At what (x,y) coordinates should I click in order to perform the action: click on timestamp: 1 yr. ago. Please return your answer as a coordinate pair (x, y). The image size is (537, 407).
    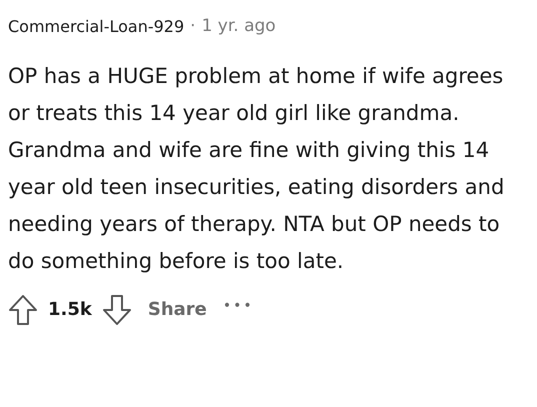
    Looking at the image, I should click on (239, 26).